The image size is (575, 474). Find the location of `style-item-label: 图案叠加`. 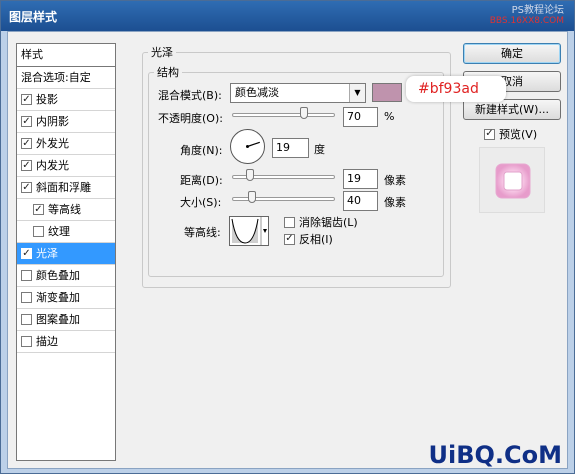

style-item-label: 图案叠加 is located at coordinates (58, 319).